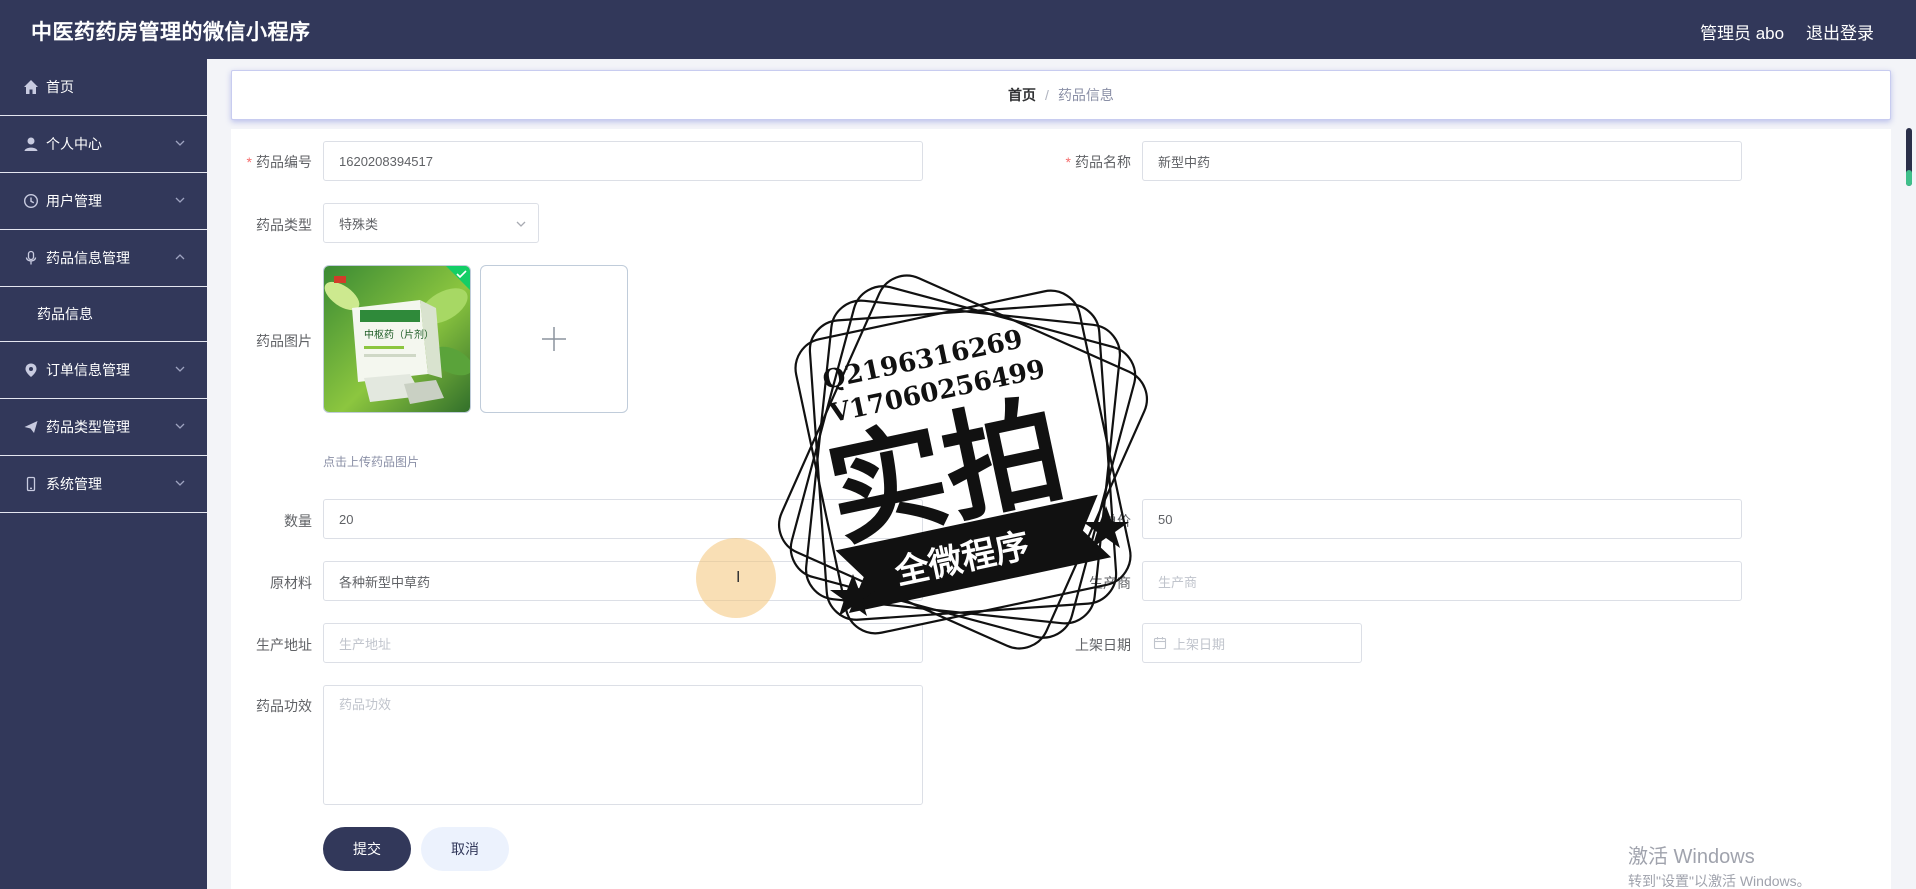  I want to click on sidebar-item-label: 订单信息管理, so click(88, 370).